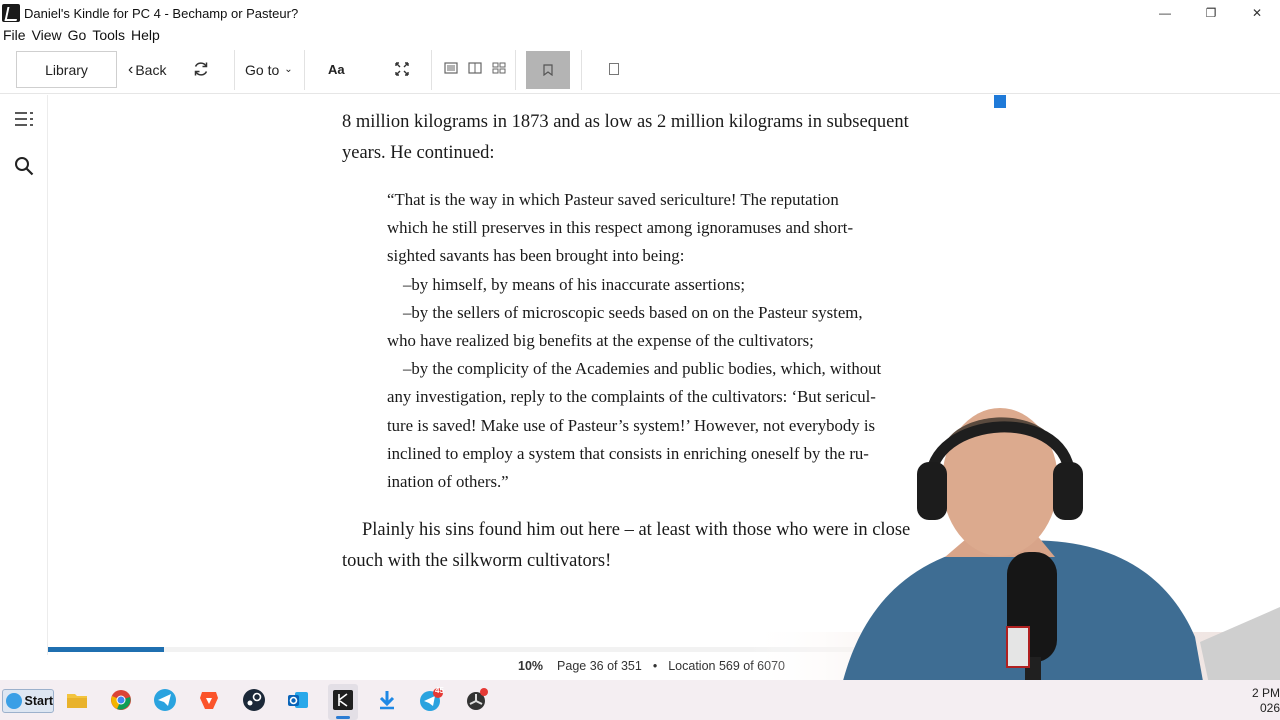 This screenshot has width=1280, height=720. I want to click on reading-progress-fill, so click(106, 649).